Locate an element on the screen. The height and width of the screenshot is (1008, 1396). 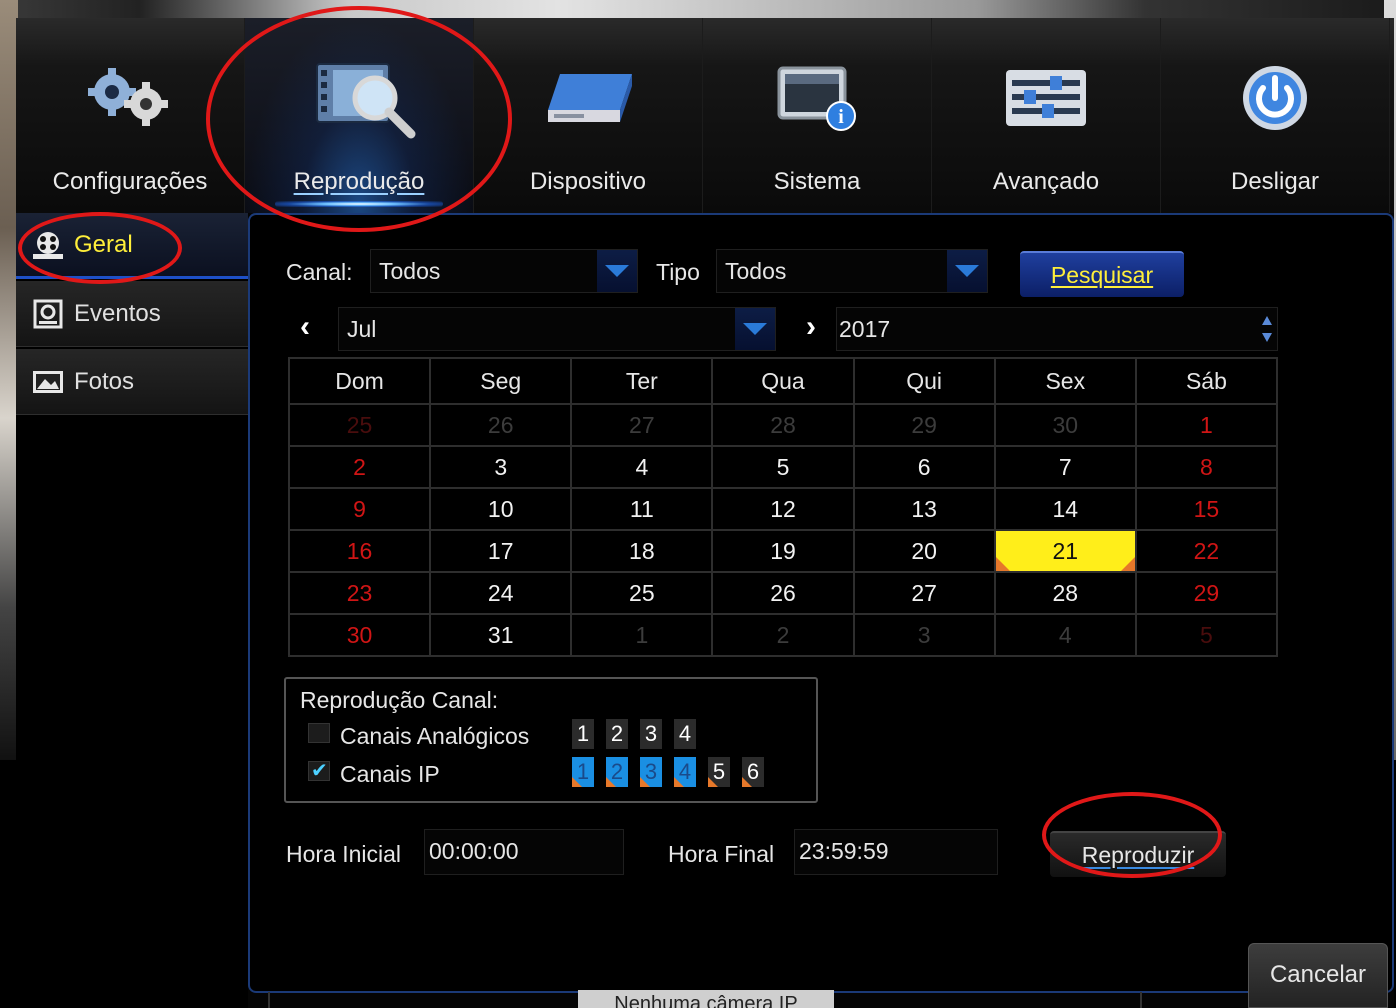
analog-channel-button: 2 is located at coordinates (617, 734).